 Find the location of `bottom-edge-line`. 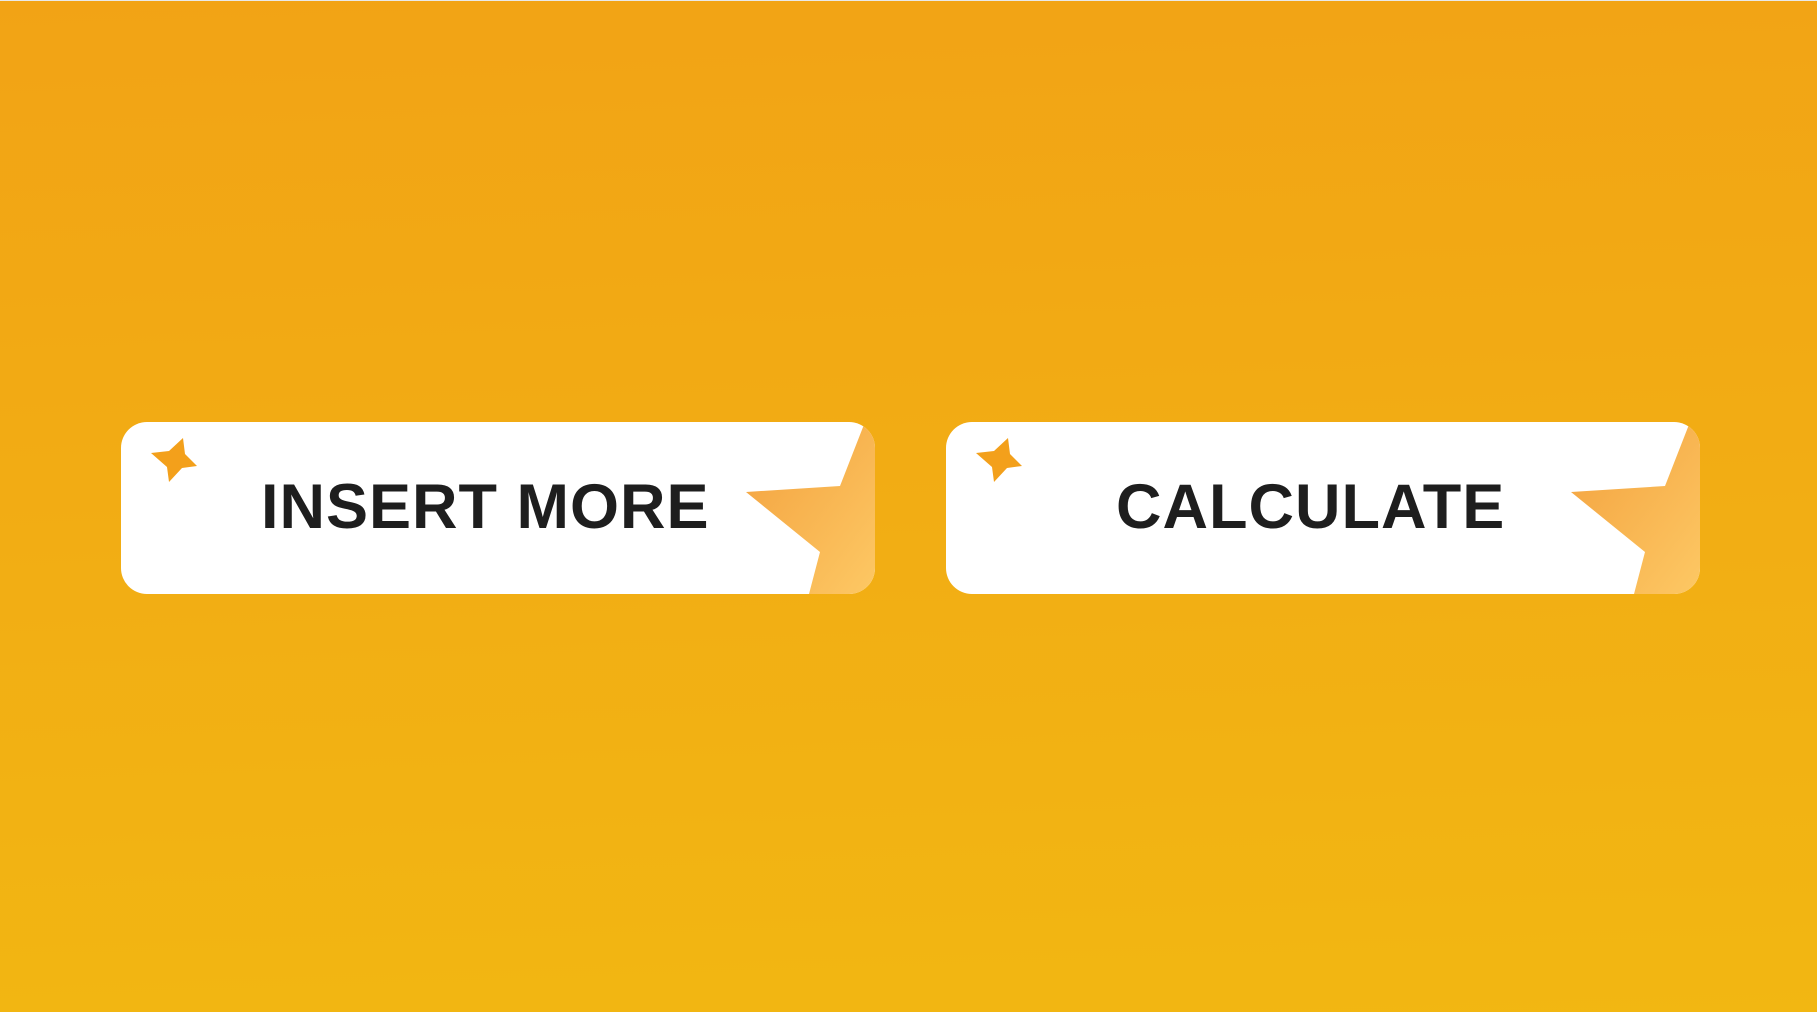

bottom-edge-line is located at coordinates (910, 1014).